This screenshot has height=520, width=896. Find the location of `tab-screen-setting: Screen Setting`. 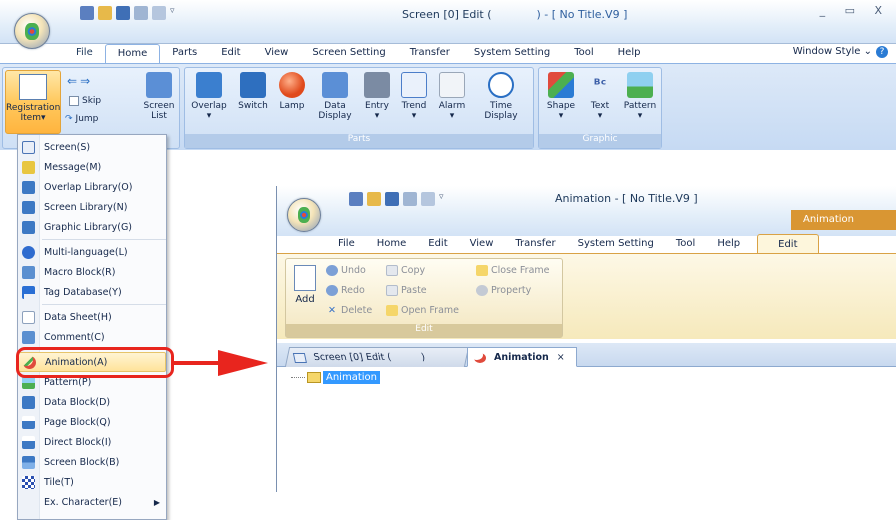

tab-screen-setting: Screen Setting is located at coordinates (348, 54).